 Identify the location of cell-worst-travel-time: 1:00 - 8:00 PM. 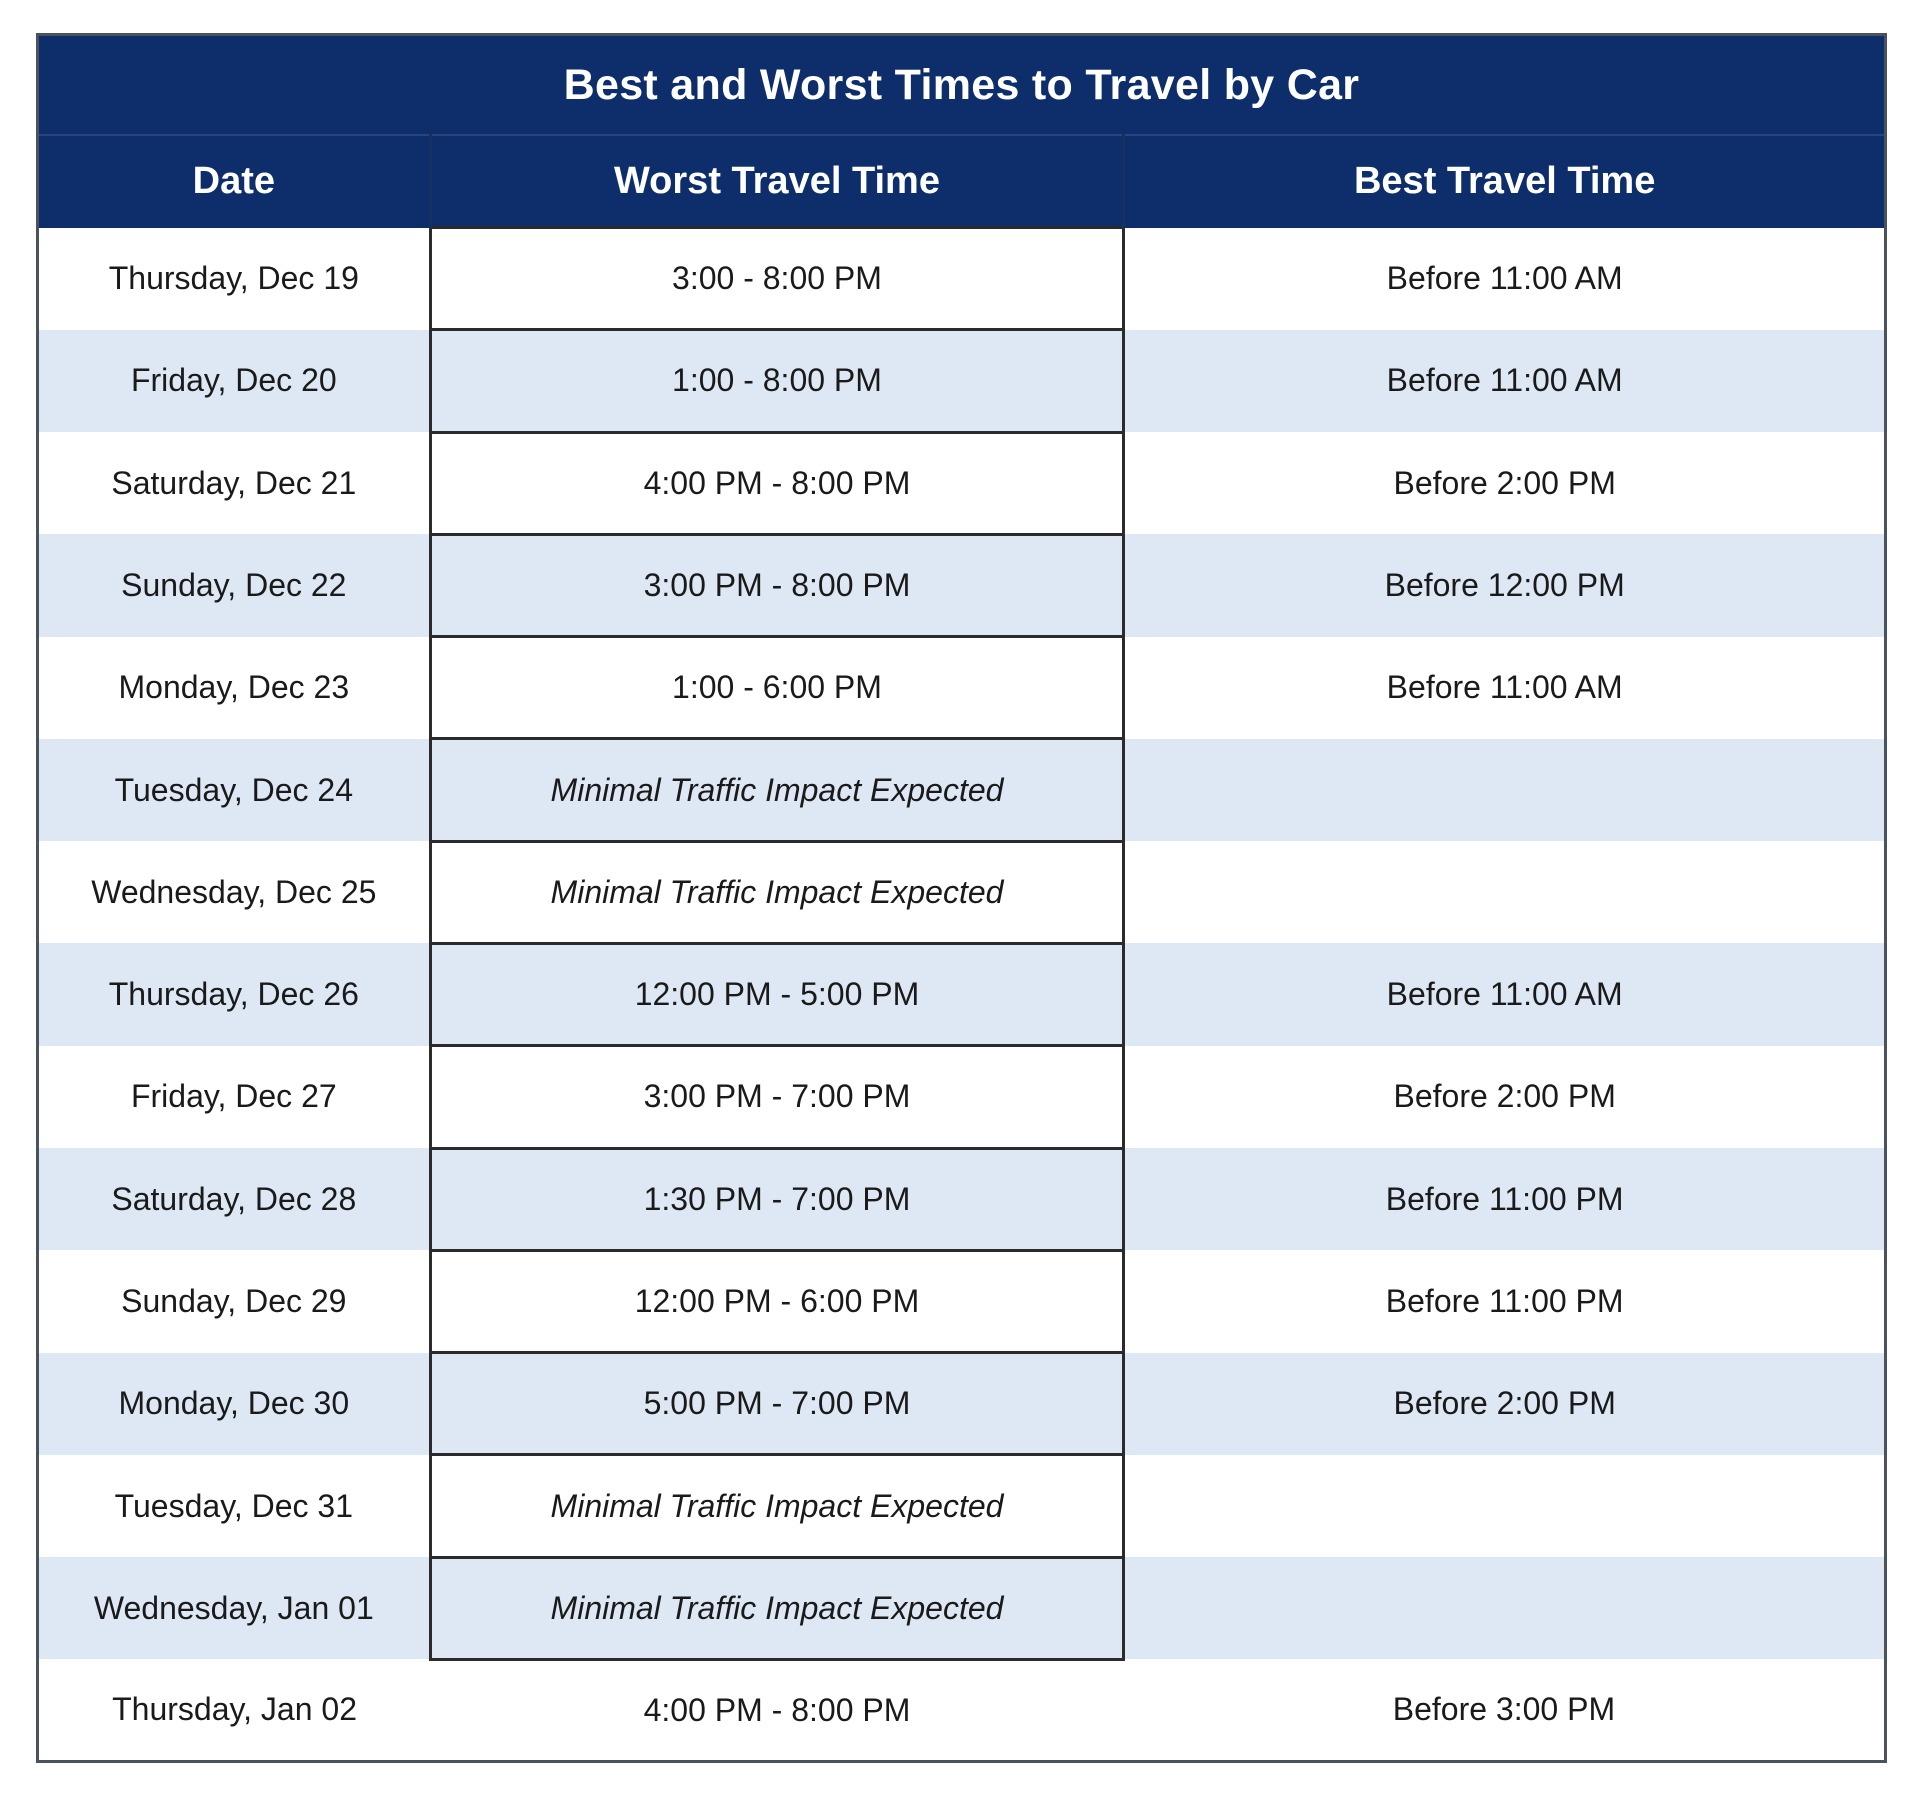
(777, 381).